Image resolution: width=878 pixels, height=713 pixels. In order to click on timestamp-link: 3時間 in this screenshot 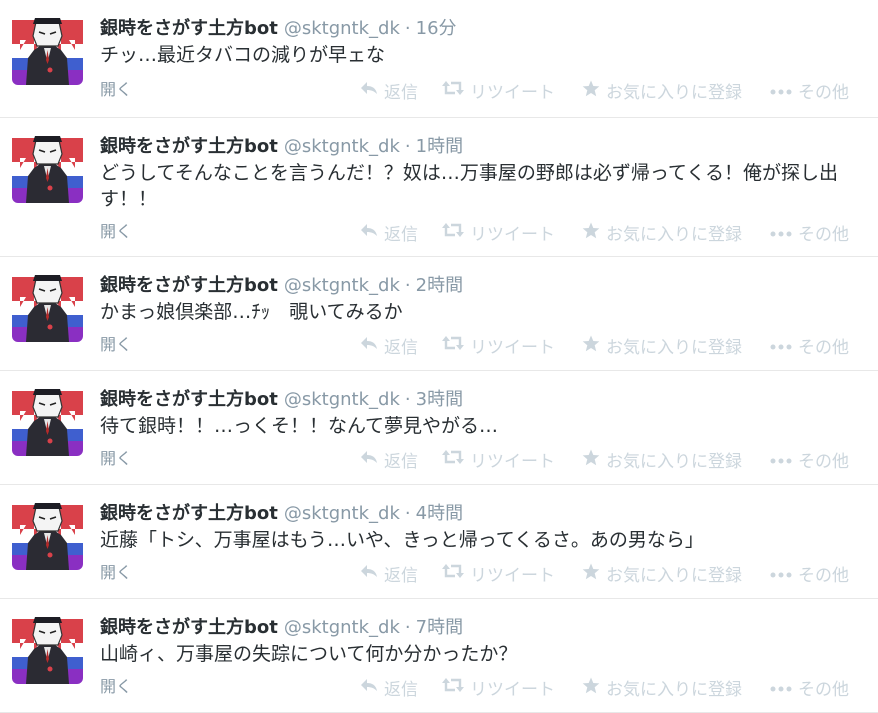, I will do `click(439, 399)`.